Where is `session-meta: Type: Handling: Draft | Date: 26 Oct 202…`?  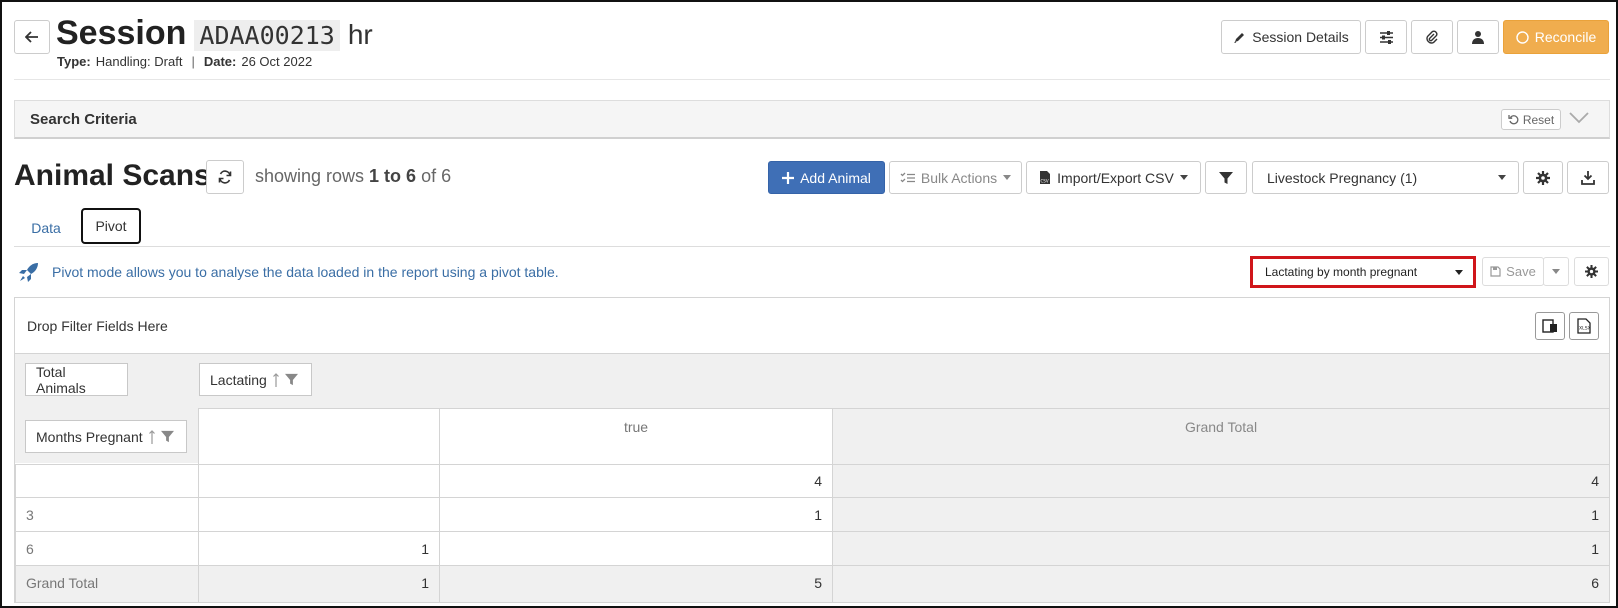 session-meta: Type: Handling: Draft | Date: 26 Oct 202… is located at coordinates (184, 61).